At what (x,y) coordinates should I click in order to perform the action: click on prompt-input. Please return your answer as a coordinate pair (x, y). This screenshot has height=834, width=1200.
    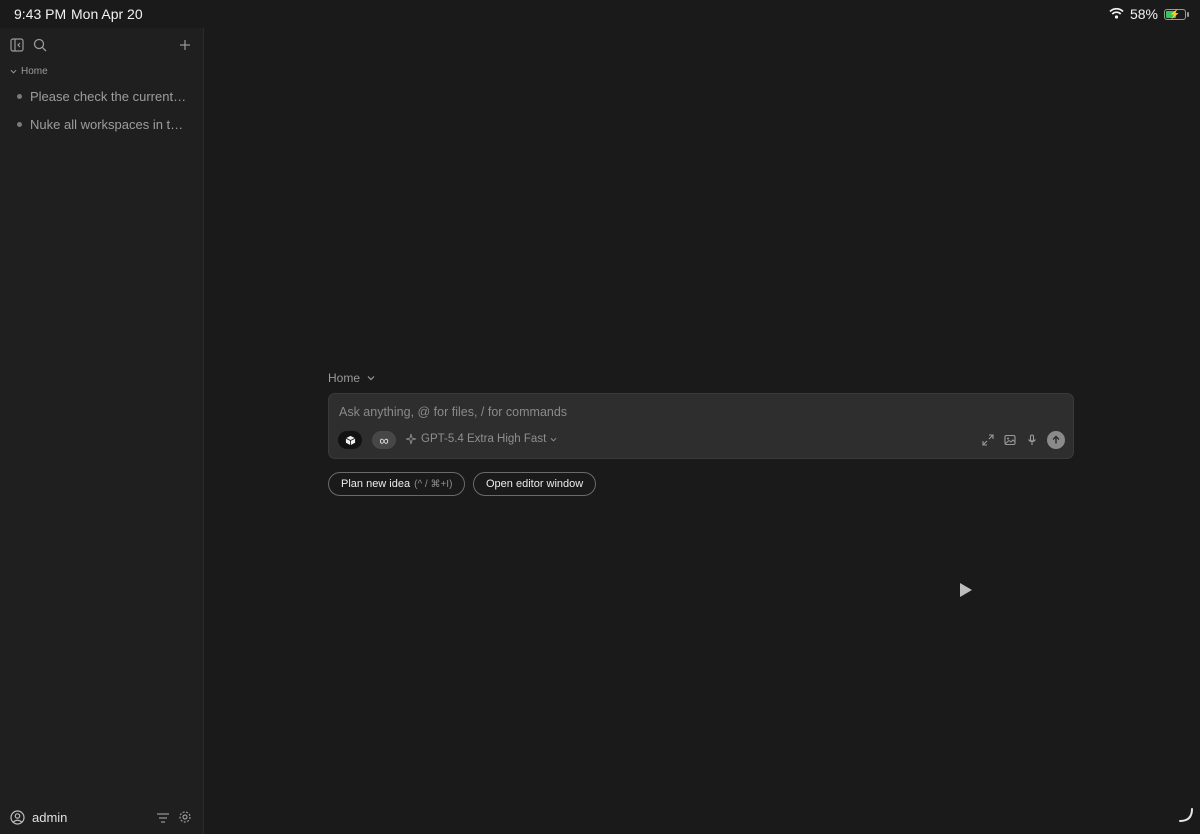
    Looking at the image, I should click on (639, 412).